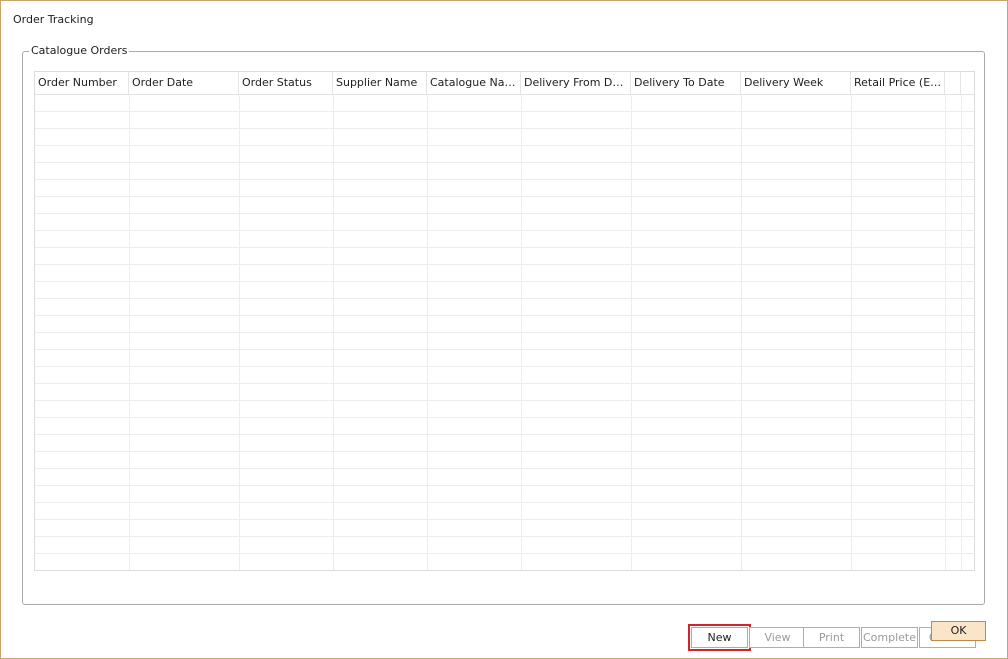  I want to click on column-delivery-week: Delivery Week, so click(796, 83).